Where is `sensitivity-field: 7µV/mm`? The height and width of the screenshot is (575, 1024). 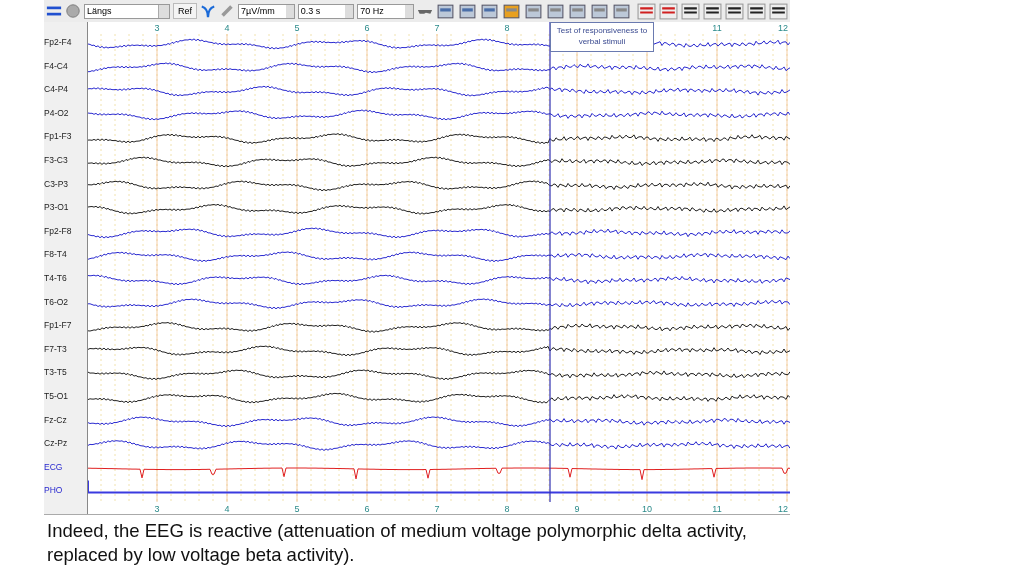
sensitivity-field: 7µV/mm is located at coordinates (266, 11).